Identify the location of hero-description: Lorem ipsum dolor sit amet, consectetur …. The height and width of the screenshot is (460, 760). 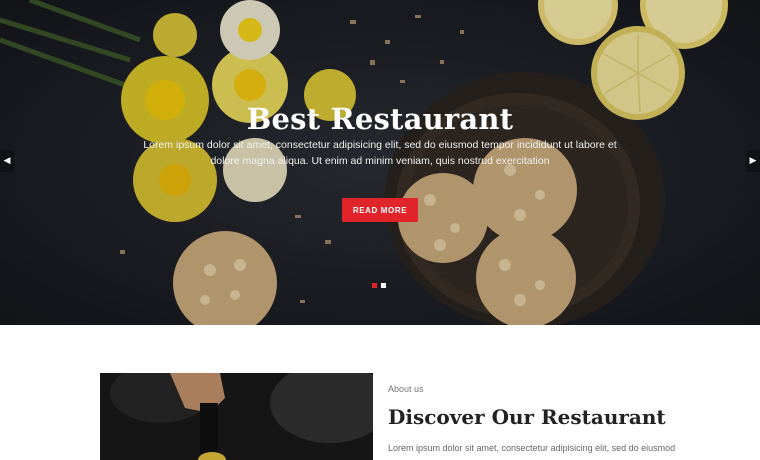
(380, 153).